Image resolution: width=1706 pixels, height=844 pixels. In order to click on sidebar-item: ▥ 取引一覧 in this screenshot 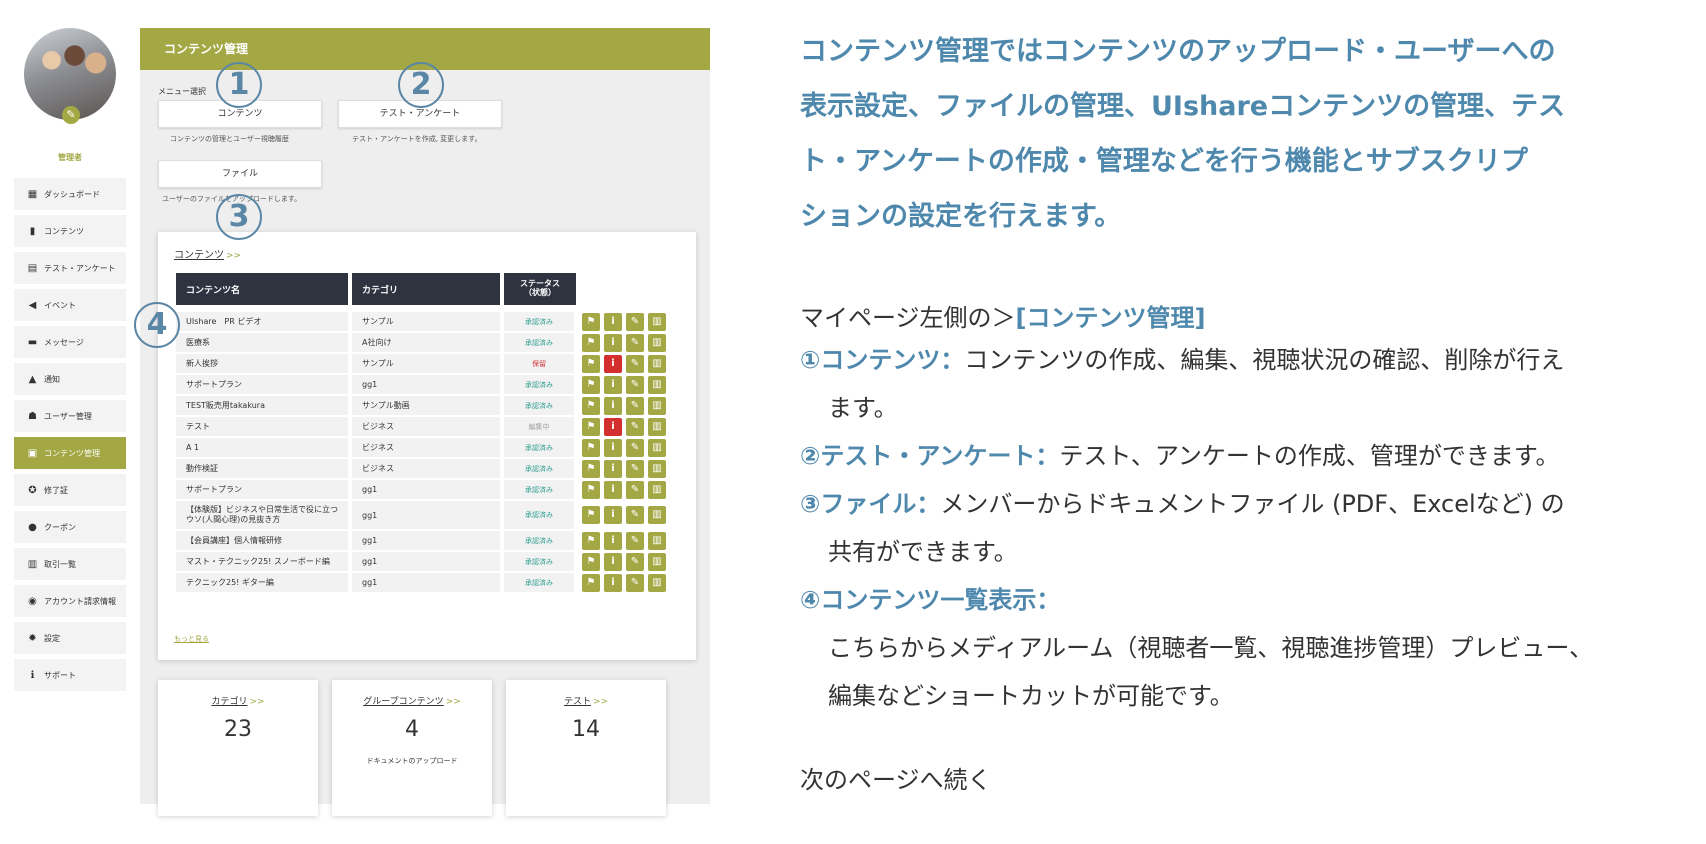, I will do `click(70, 564)`.